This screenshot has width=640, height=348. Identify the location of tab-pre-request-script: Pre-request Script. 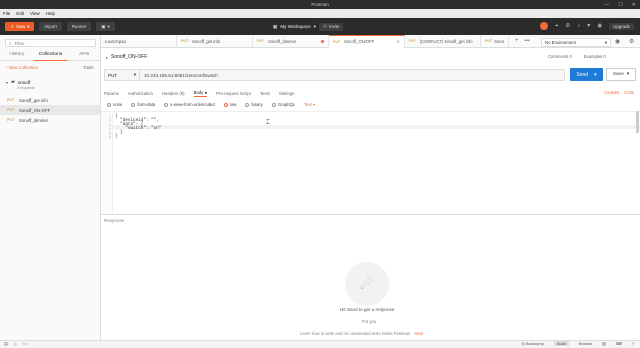
(233, 93).